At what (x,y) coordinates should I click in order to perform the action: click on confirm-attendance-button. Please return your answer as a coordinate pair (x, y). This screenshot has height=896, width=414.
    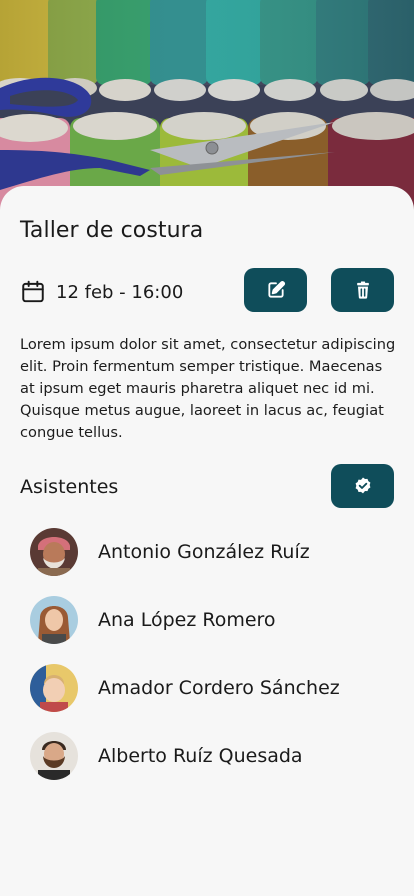
    Looking at the image, I should click on (362, 486).